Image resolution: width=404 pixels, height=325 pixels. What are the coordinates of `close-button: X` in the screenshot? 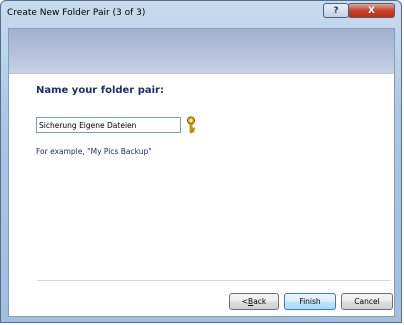 It's located at (371, 10).